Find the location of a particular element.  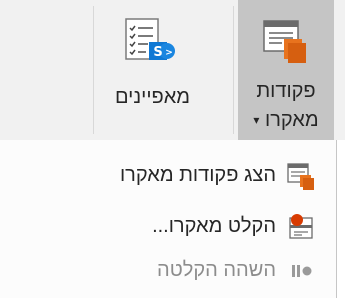

macros-button: פקודות מאקרו ▾ is located at coordinates (286, 70).